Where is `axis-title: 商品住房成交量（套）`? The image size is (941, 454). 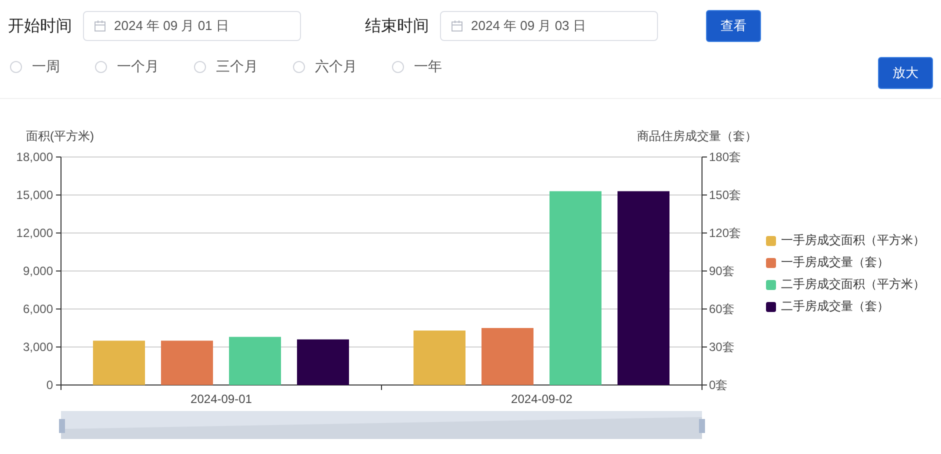 axis-title: 商品住房成交量（套） is located at coordinates (697, 136).